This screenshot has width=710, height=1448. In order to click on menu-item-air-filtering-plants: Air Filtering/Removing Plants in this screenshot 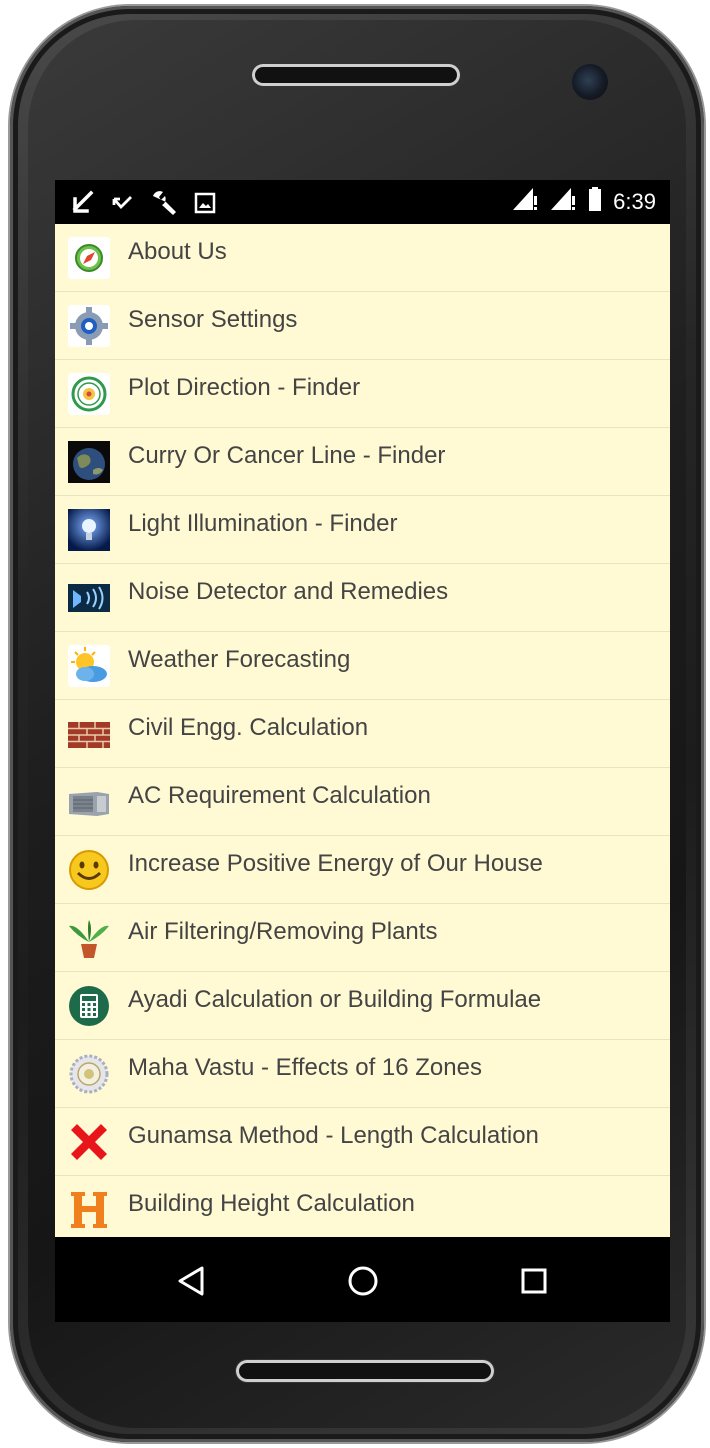, I will do `click(362, 938)`.